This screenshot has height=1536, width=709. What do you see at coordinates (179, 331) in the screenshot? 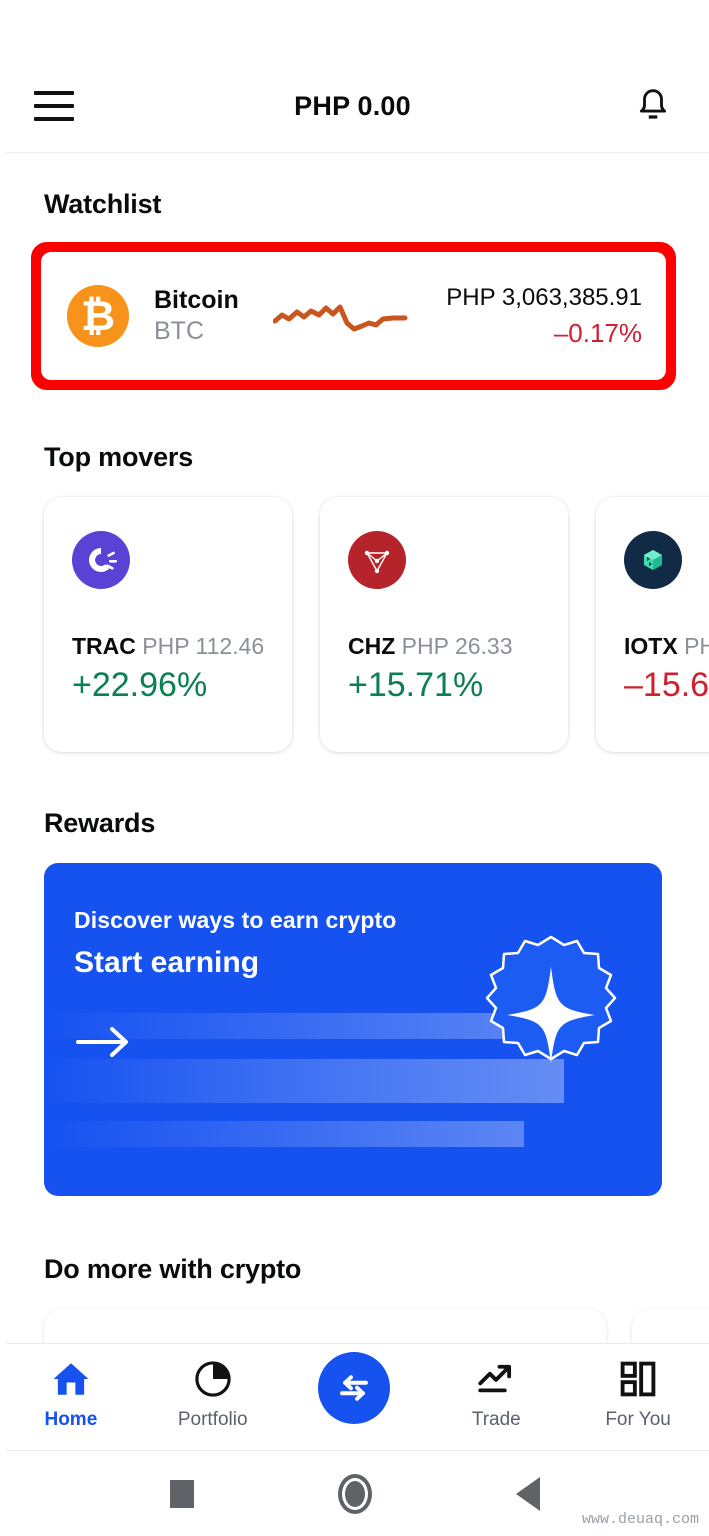
I see `coin-symbol: BTC` at bounding box center [179, 331].